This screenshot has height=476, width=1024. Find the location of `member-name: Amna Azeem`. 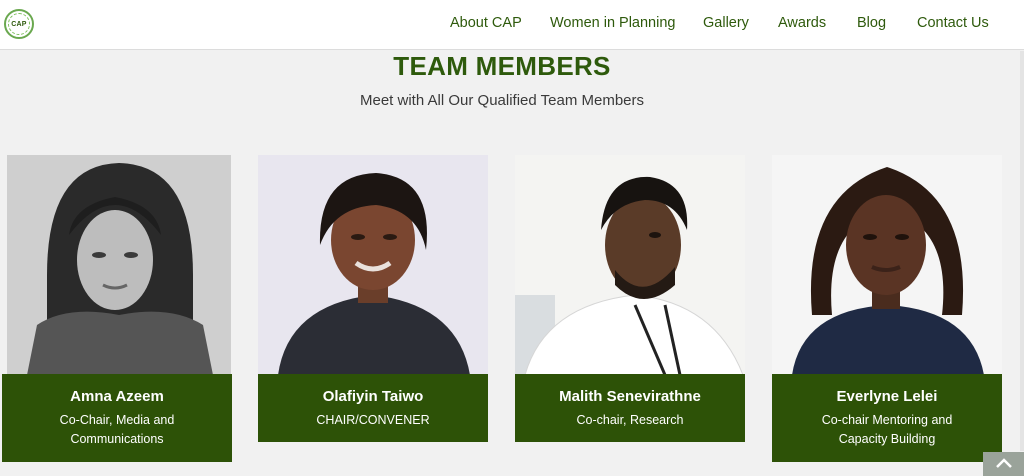

member-name: Amna Azeem is located at coordinates (117, 396).